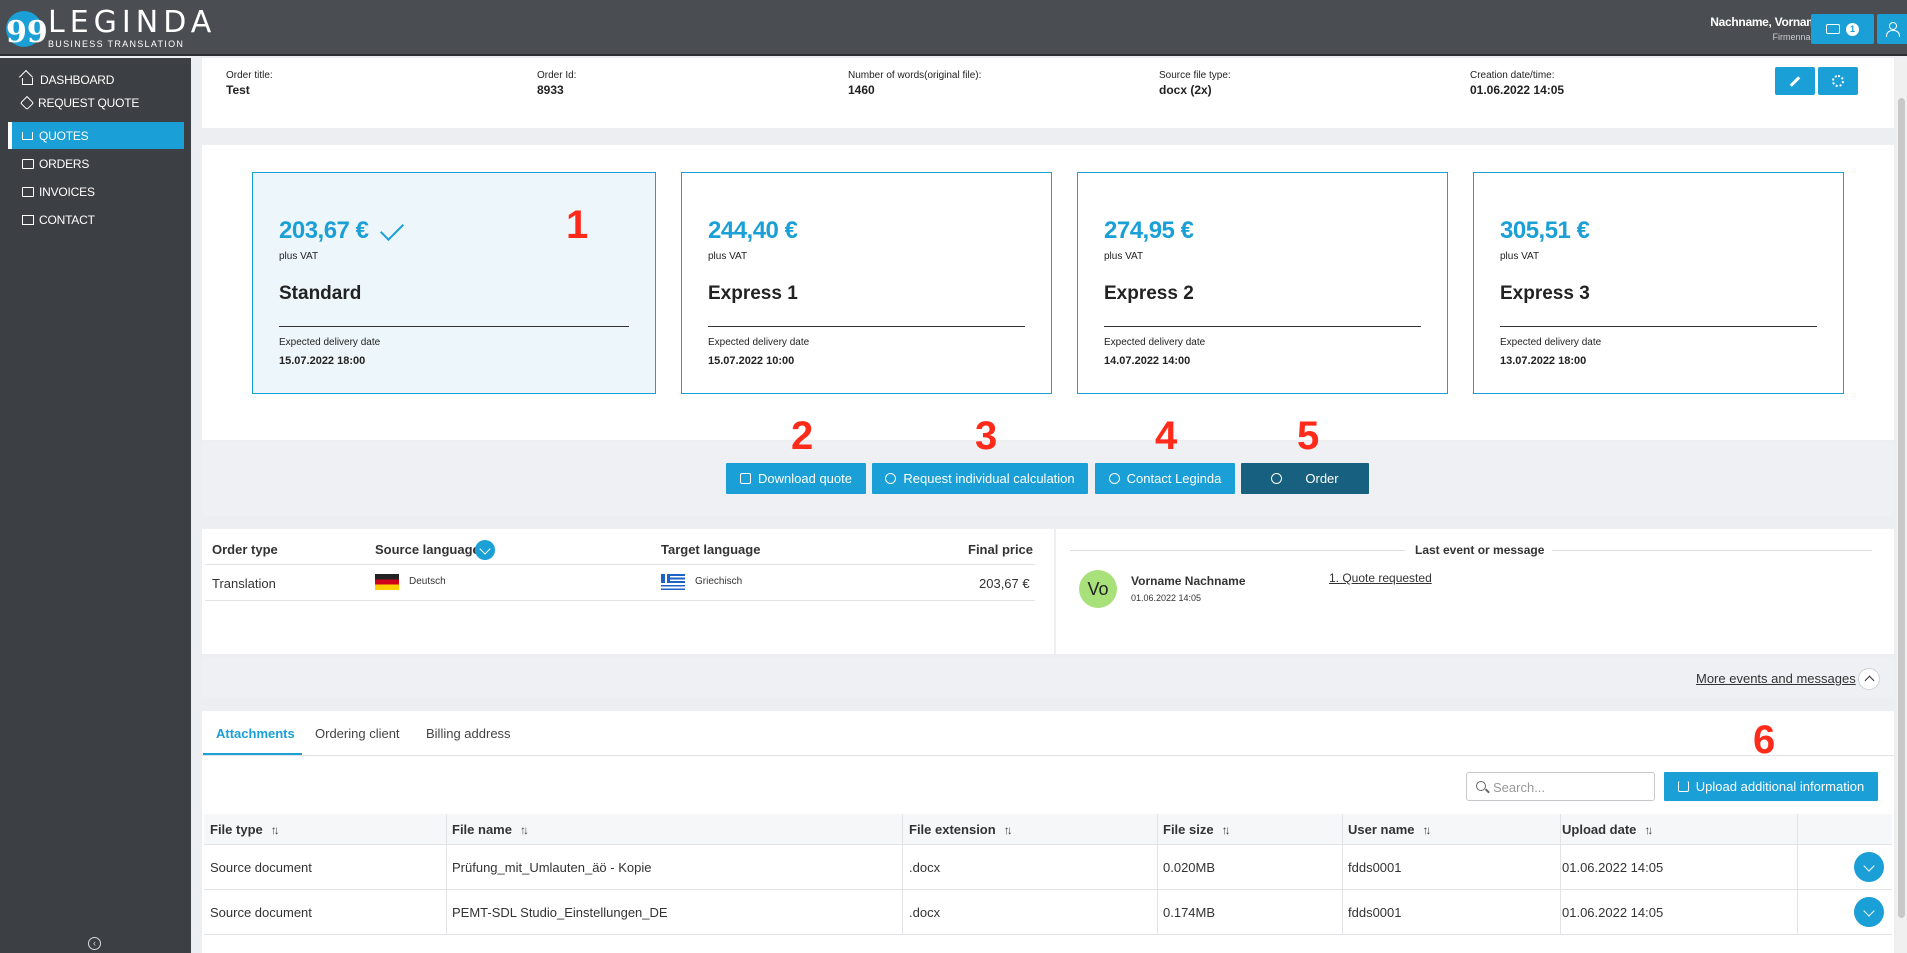  Describe the element at coordinates (1277, 478) in the screenshot. I see `check-circle-icon` at that location.